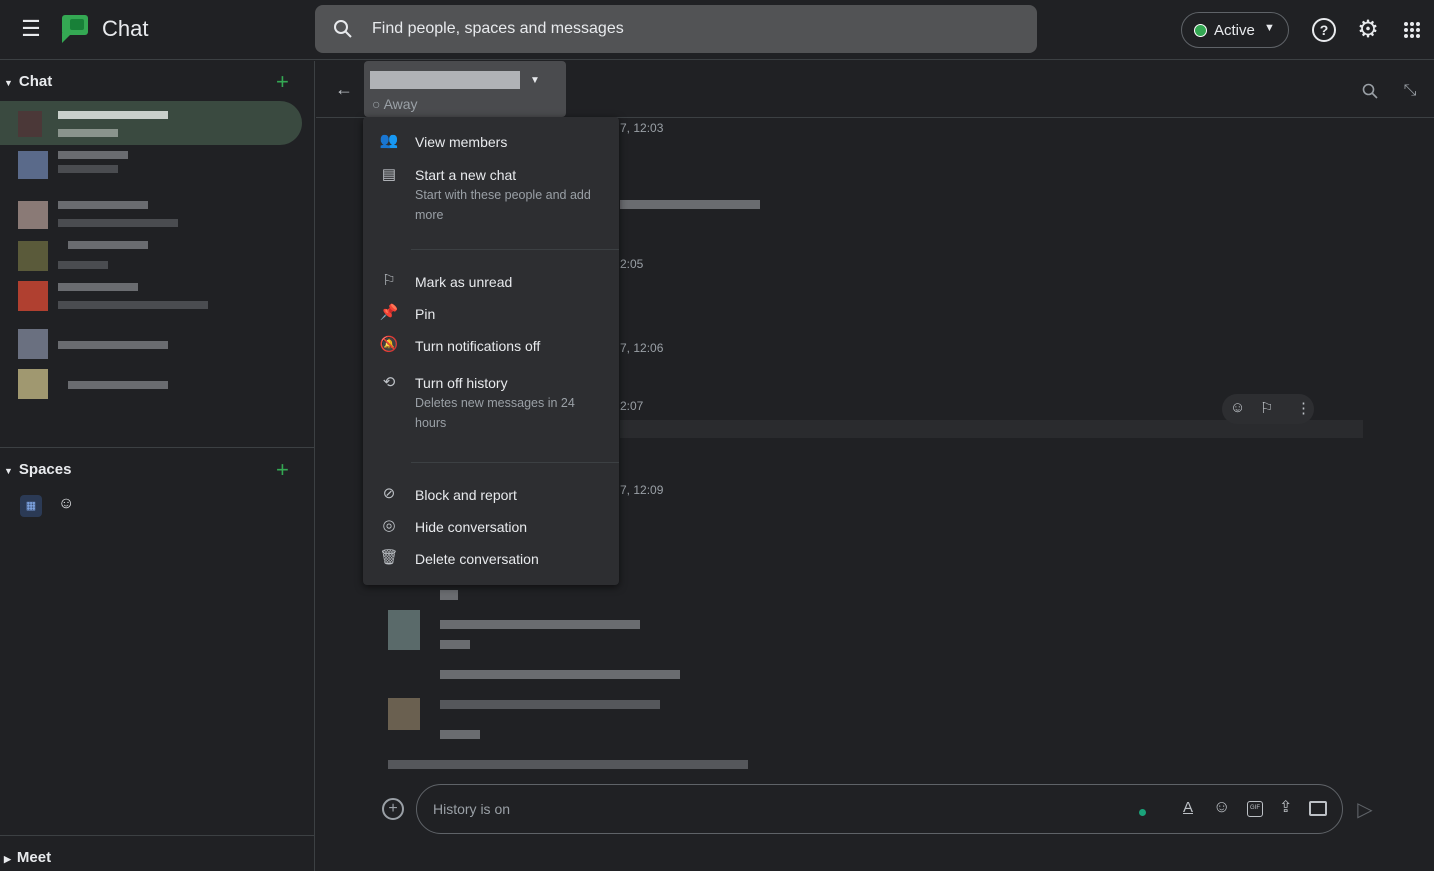  Describe the element at coordinates (498, 28) in the screenshot. I see `search-placeholder: Find people, spaces and messages` at that location.